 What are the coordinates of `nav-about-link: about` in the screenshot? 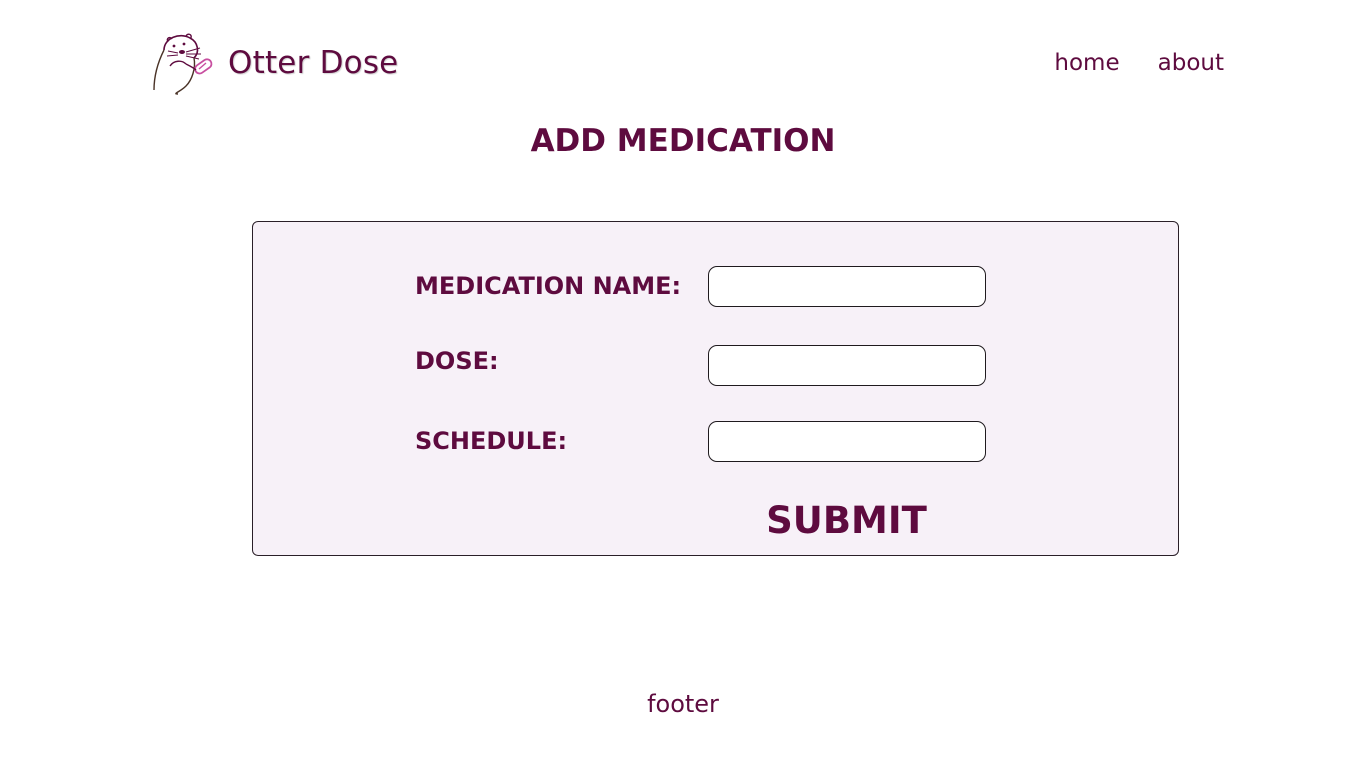 It's located at (1191, 63).